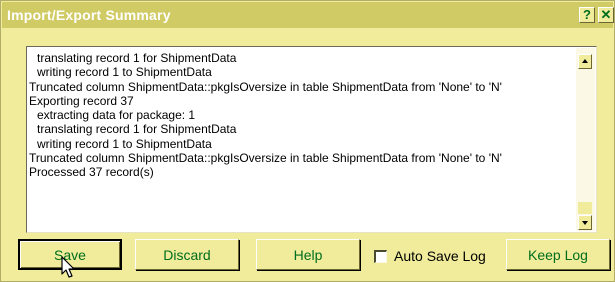  I want to click on log-line: Exporting record 37, so click(81, 100).